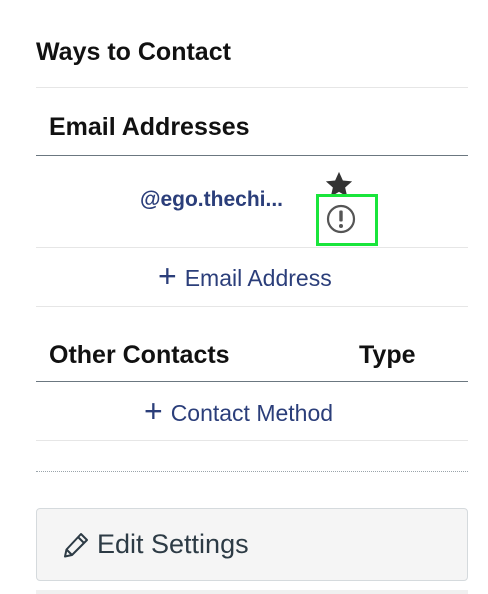 The width and height of the screenshot is (488, 594). Describe the element at coordinates (173, 544) in the screenshot. I see `edit-settings-label: Edit Settings` at that location.